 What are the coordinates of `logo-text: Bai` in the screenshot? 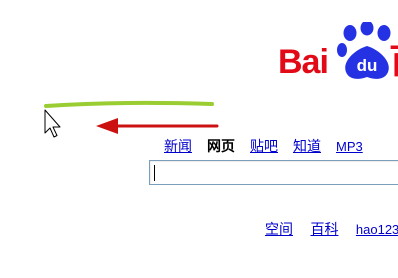 It's located at (303, 62).